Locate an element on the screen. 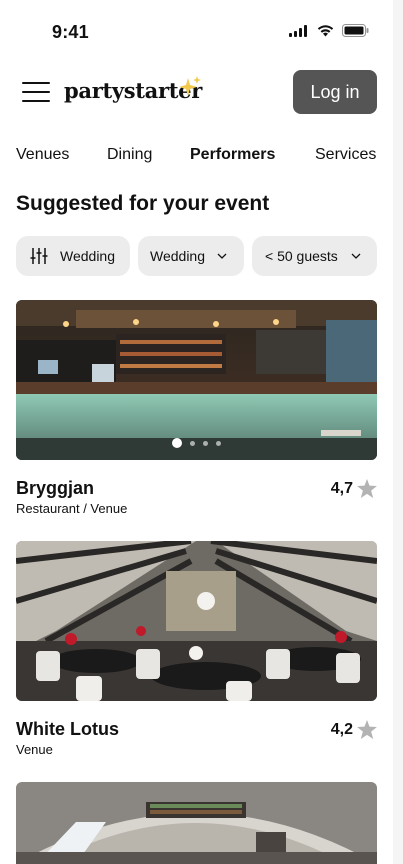 This screenshot has width=403, height=864. filter-dropdown-label: Wedding is located at coordinates (178, 256).